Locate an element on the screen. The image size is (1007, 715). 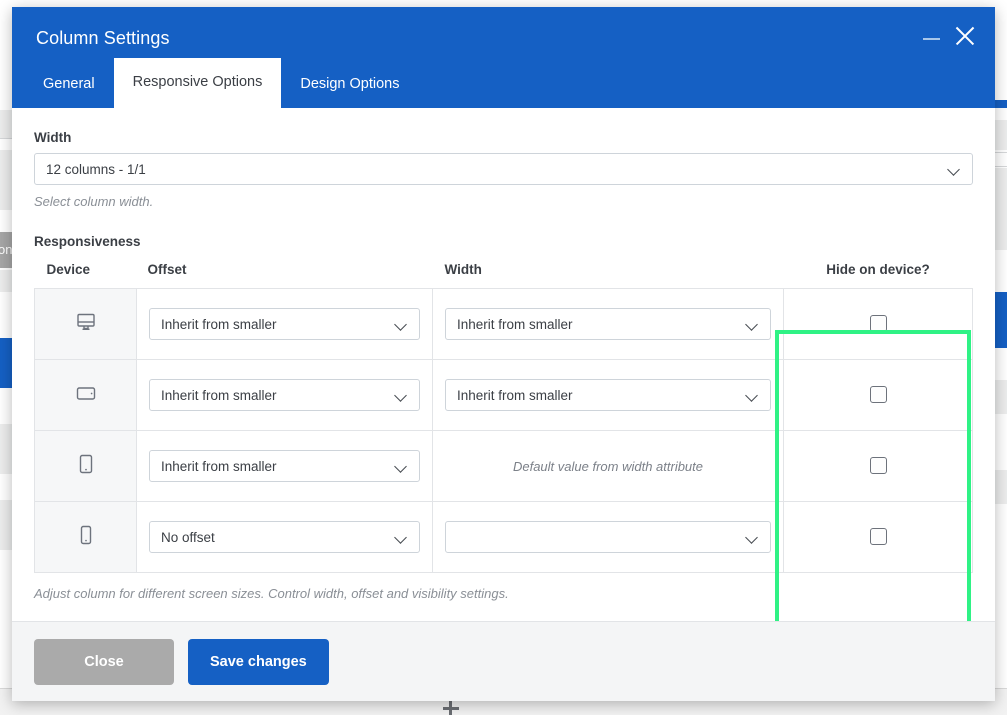
width-select-desktop: Inherit from smaller is located at coordinates (608, 324).